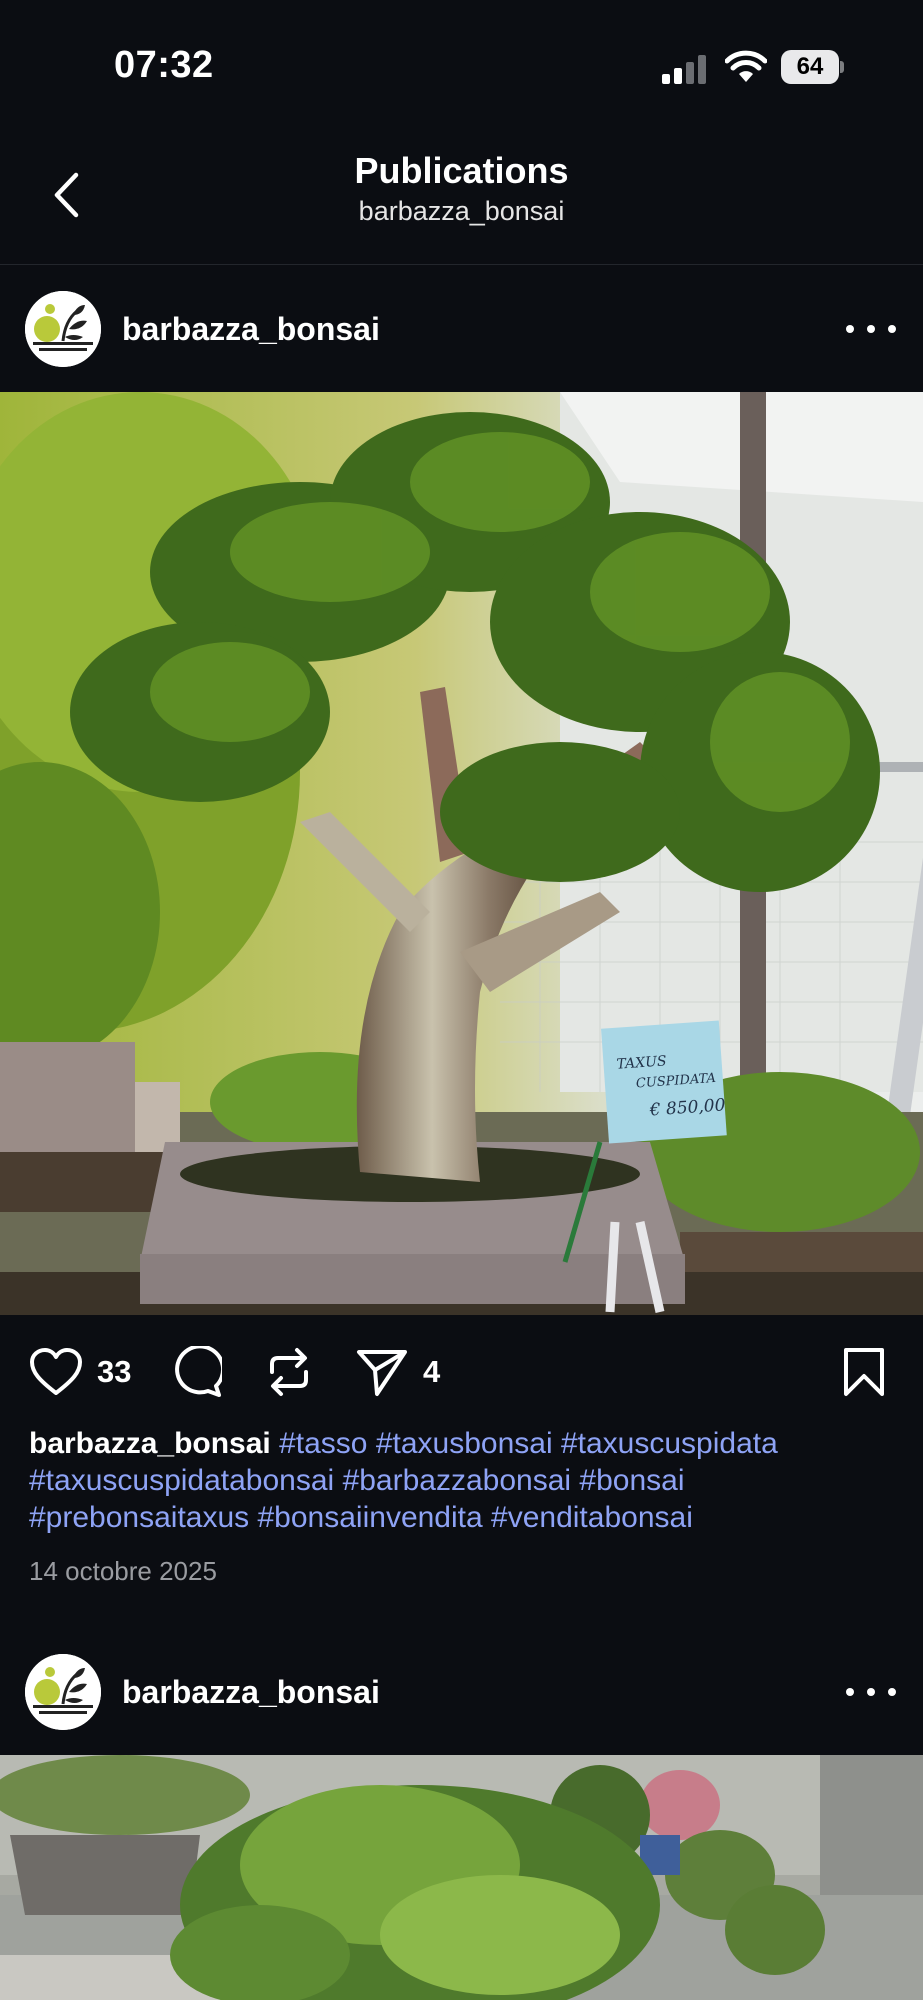 The width and height of the screenshot is (923, 2000). Describe the element at coordinates (114, 1371) in the screenshot. I see `like-count: 33` at that location.